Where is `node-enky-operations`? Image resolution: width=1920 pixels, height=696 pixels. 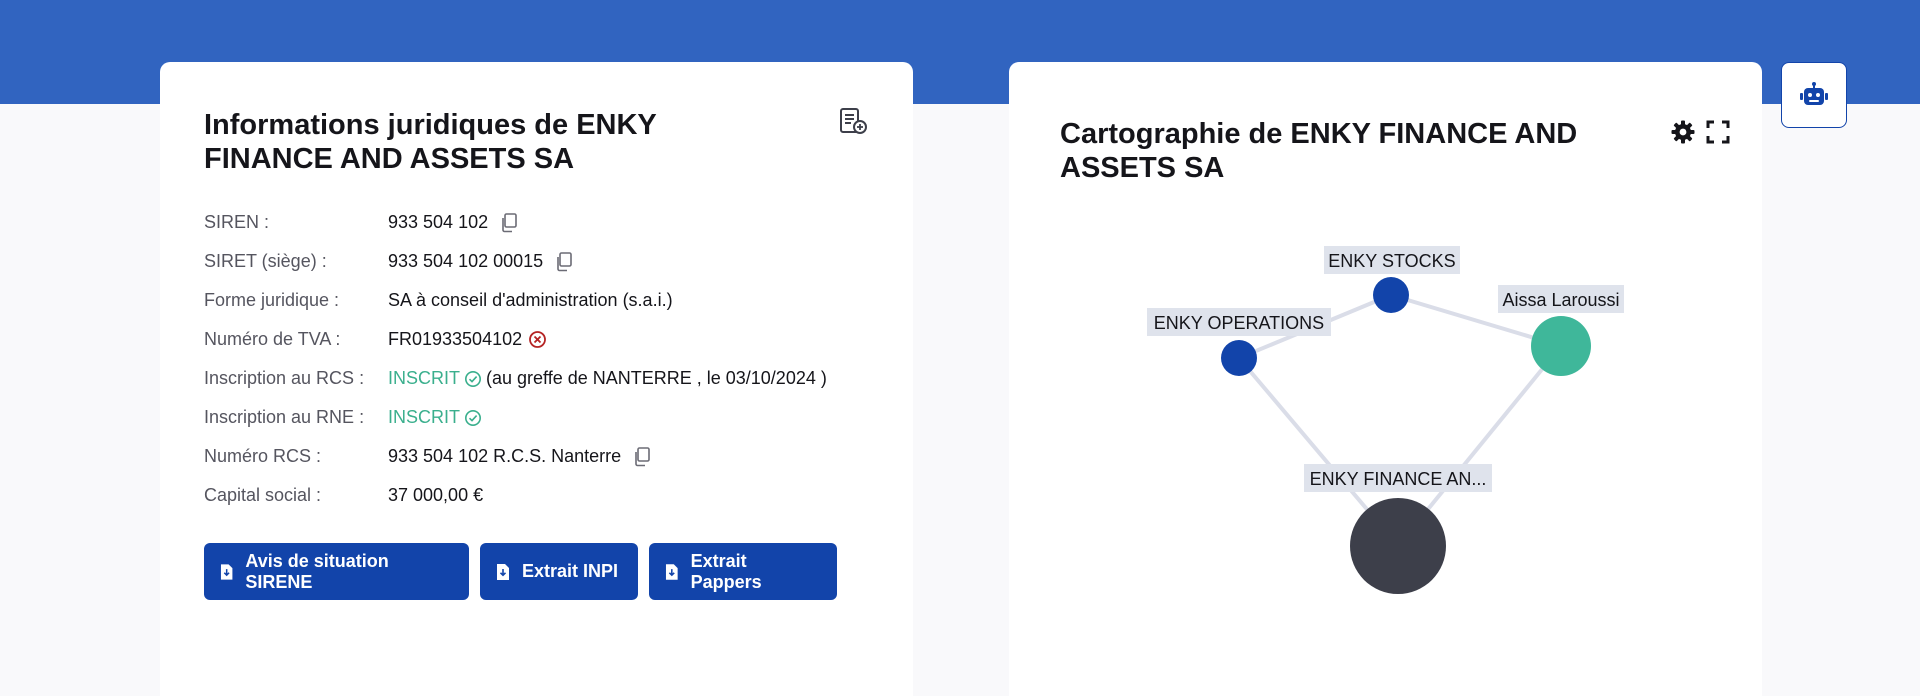 node-enky-operations is located at coordinates (1239, 358).